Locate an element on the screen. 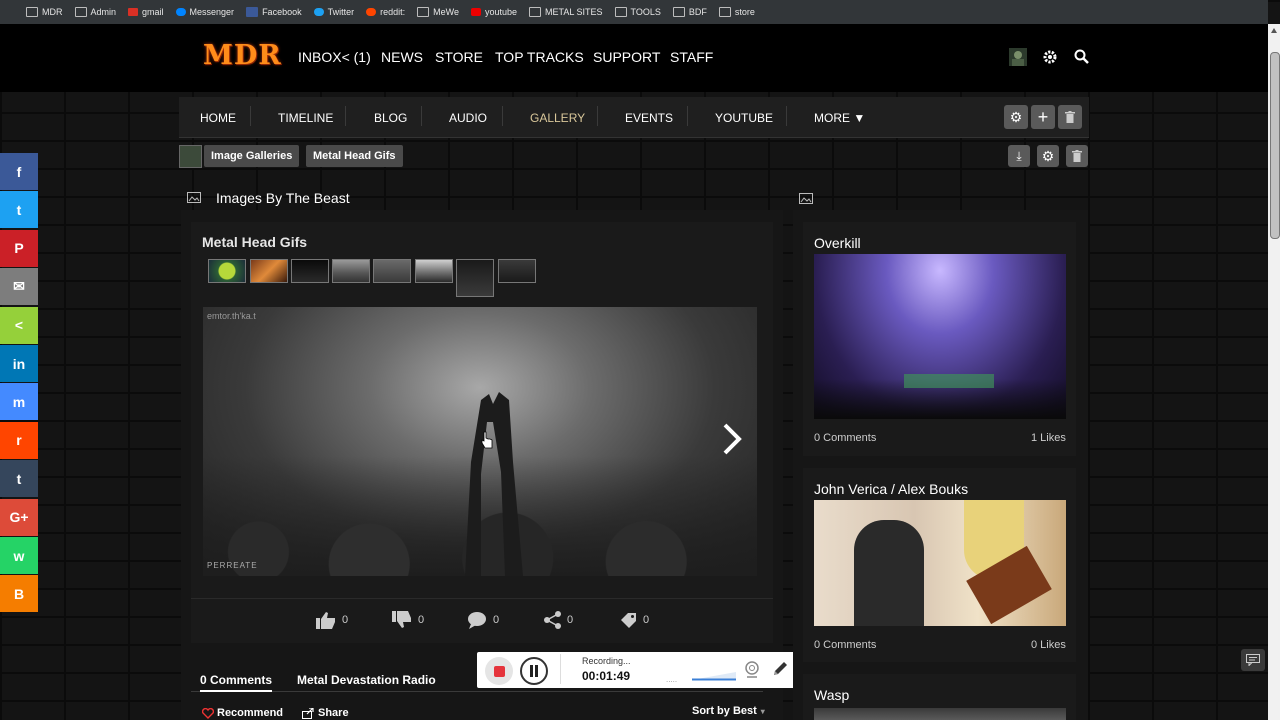  annotate-pen-button is located at coordinates (780, 669).